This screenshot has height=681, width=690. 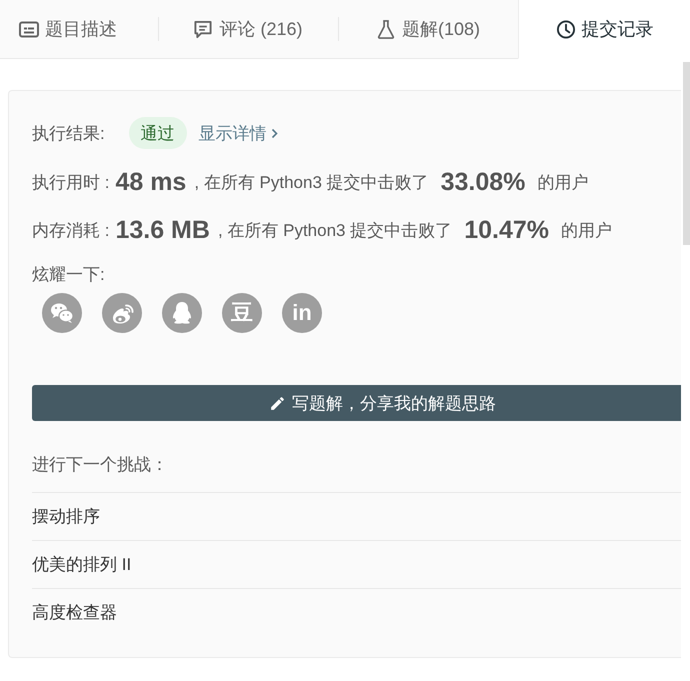 I want to click on problem-link: 优美的排列 II, so click(x=82, y=564).